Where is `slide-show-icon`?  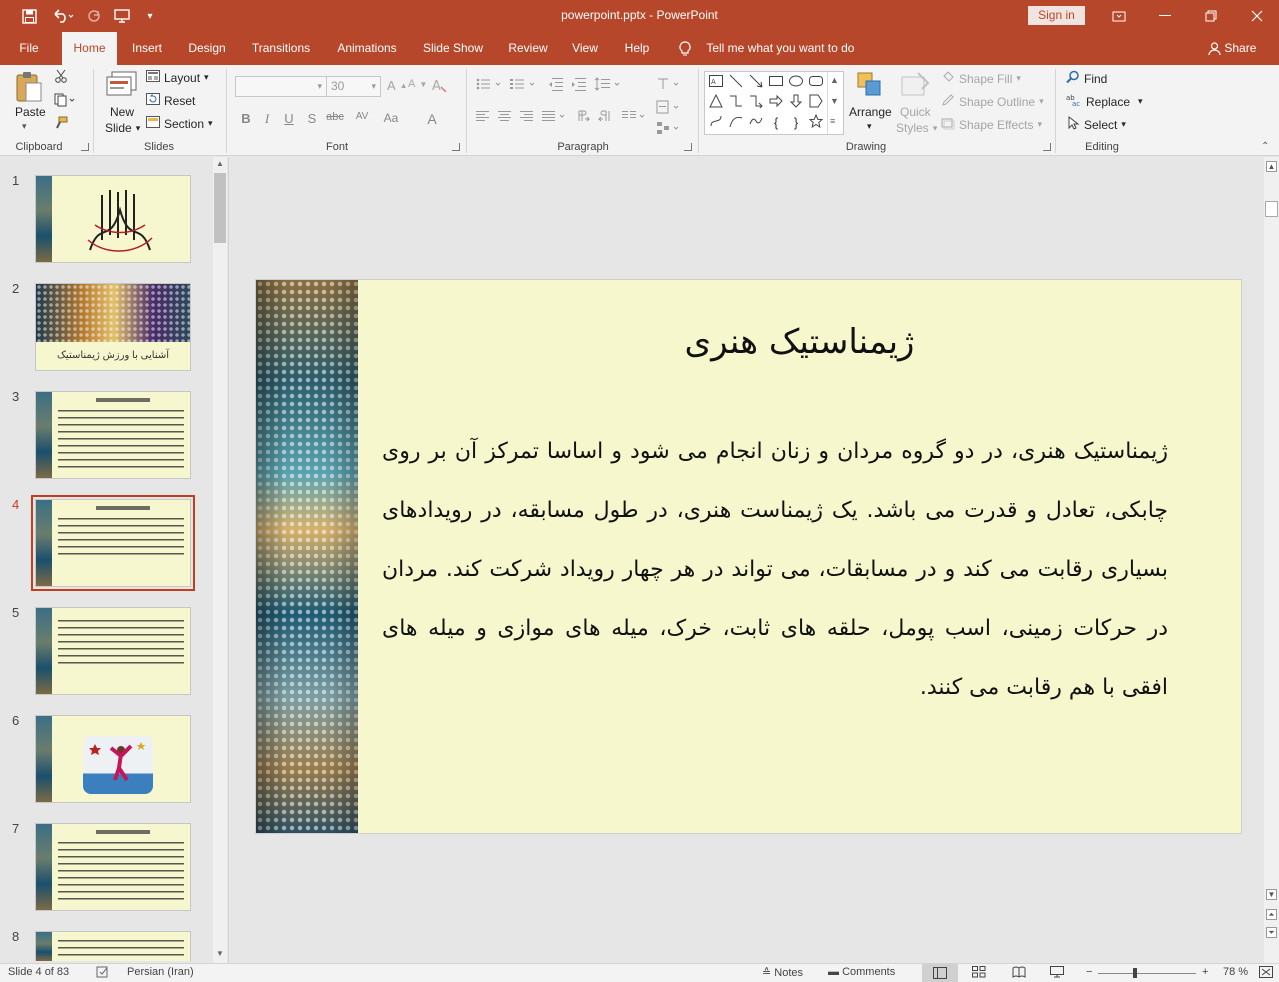 slide-show-icon is located at coordinates (1057, 973).